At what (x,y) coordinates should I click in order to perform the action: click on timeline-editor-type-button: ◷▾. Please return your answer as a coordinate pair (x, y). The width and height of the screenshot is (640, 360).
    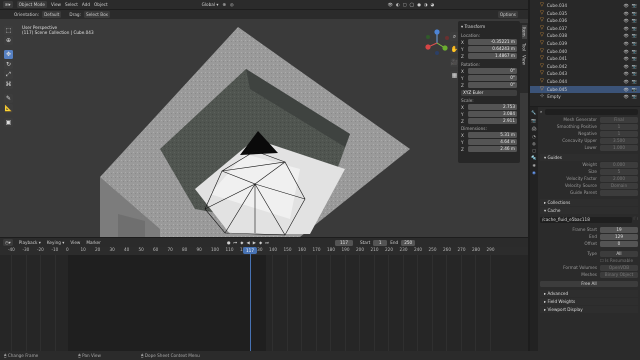
    Looking at the image, I should click on (8, 242).